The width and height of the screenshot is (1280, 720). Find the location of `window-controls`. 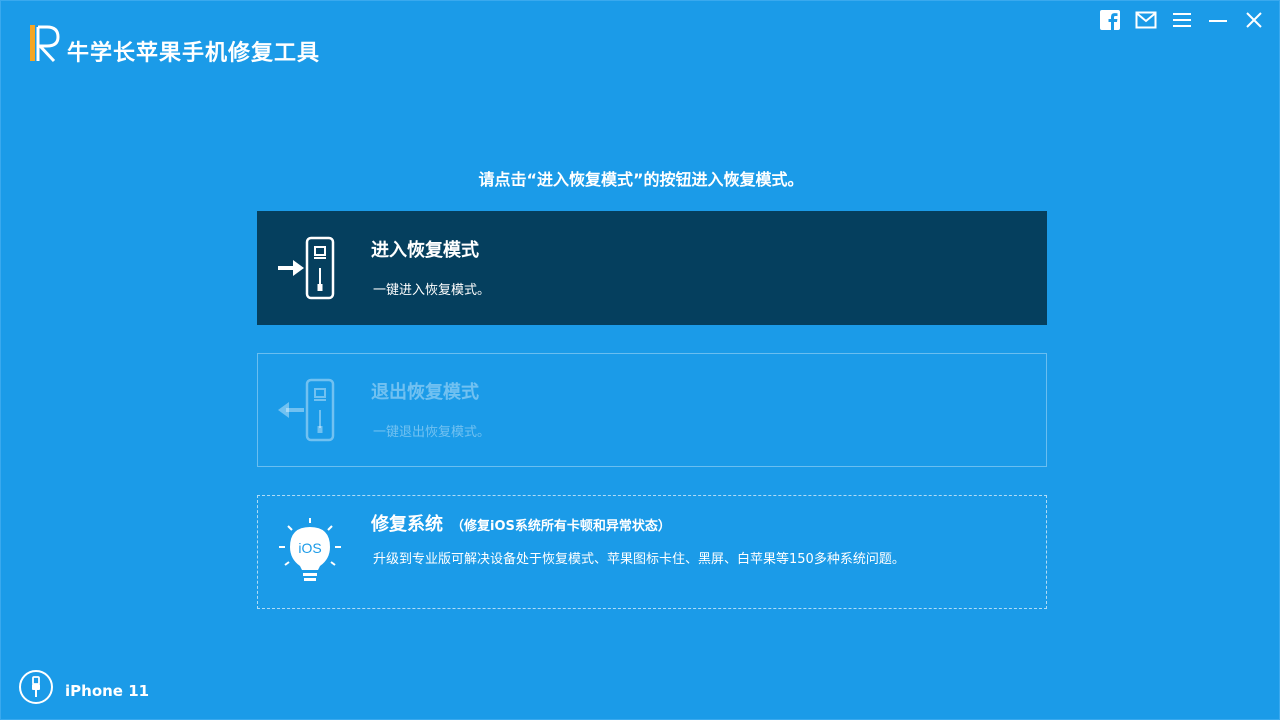

window-controls is located at coordinates (1182, 20).